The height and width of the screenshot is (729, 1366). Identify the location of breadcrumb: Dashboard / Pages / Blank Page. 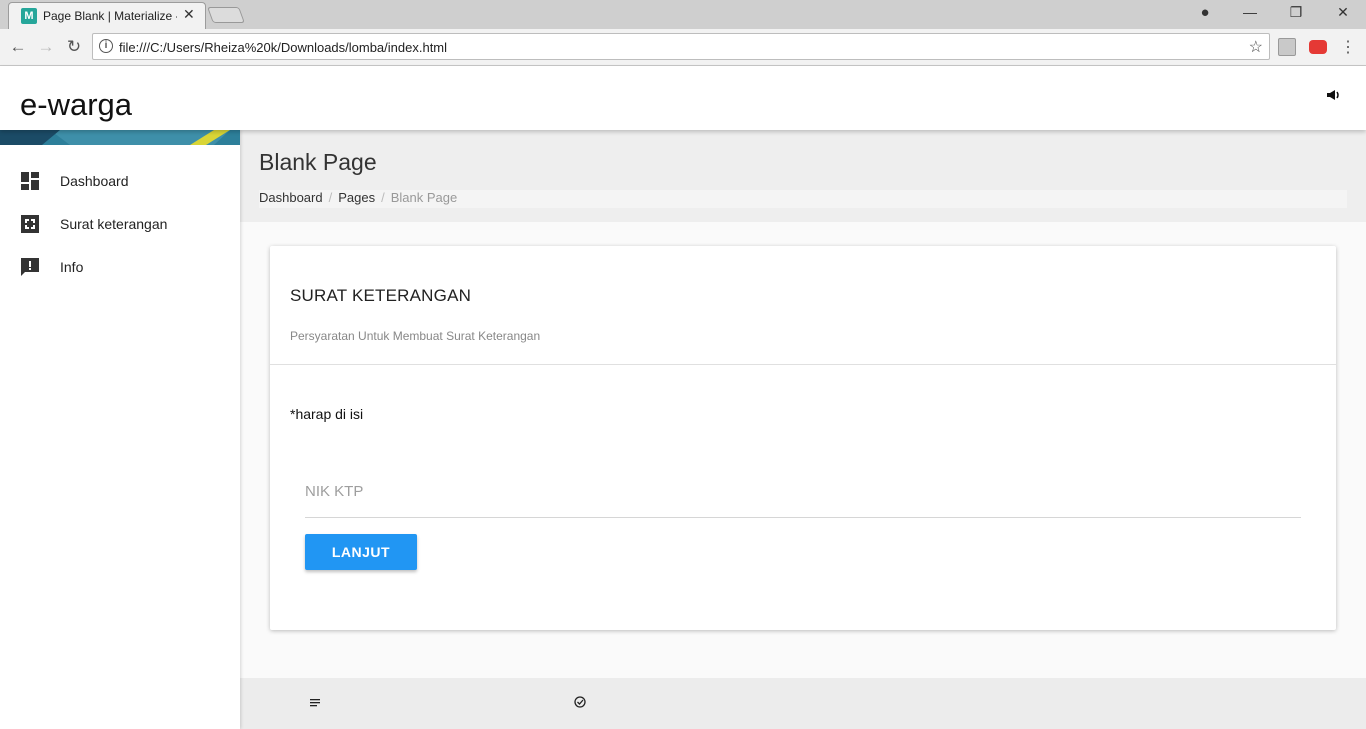
(803, 199).